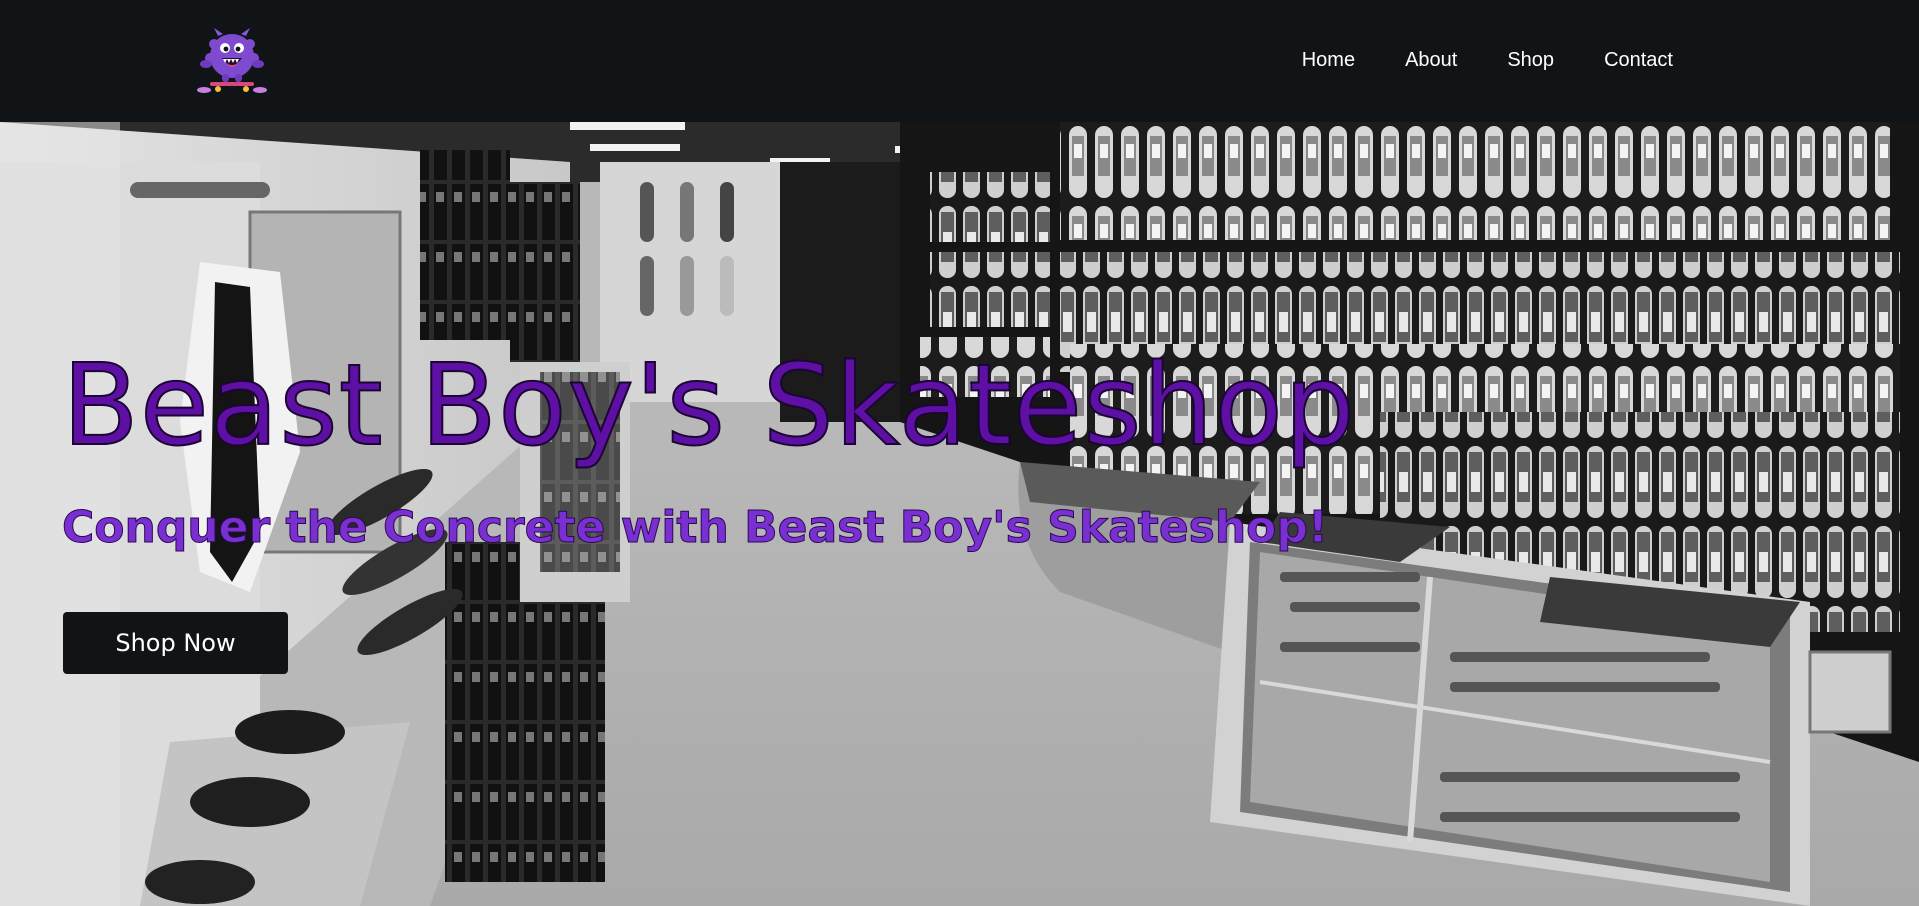 The width and height of the screenshot is (1919, 906). Describe the element at coordinates (175, 643) in the screenshot. I see `shop-now-button: Shop Now` at that location.